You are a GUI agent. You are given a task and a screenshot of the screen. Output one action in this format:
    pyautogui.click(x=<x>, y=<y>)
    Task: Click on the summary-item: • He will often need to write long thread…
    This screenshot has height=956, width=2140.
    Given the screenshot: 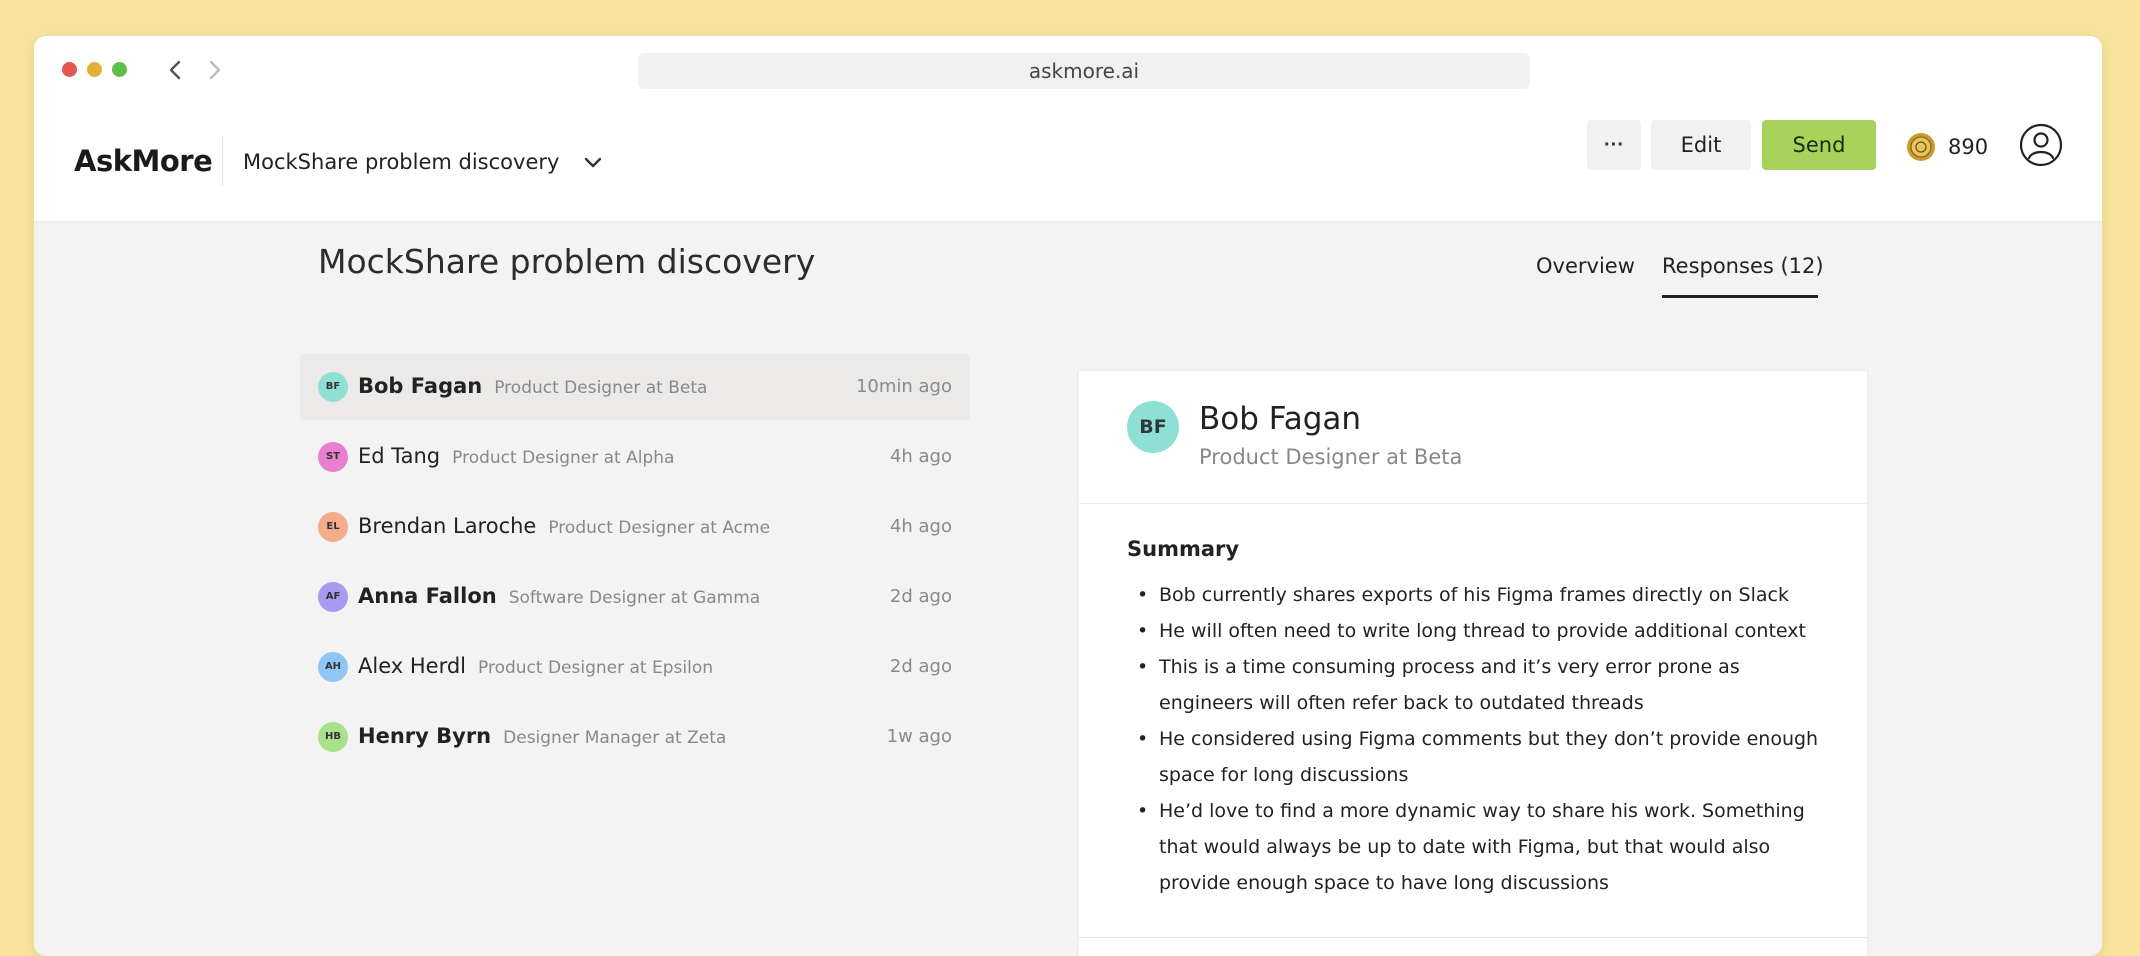 What is the action you would take?
    pyautogui.click(x=1479, y=631)
    